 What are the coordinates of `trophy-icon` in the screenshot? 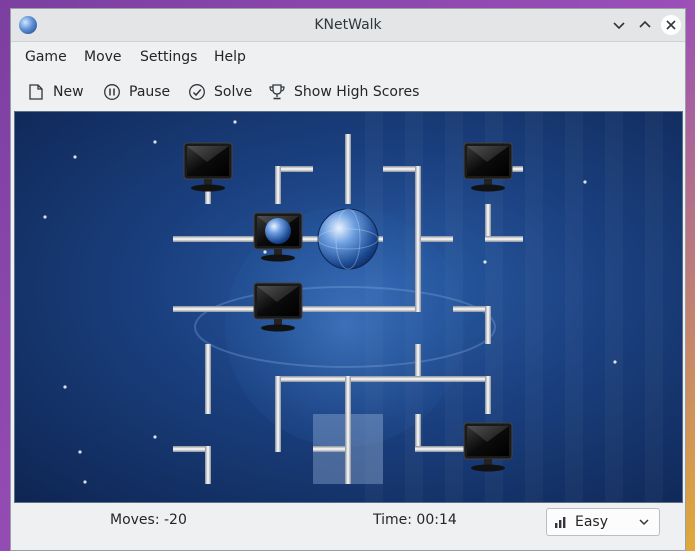 It's located at (277, 92).